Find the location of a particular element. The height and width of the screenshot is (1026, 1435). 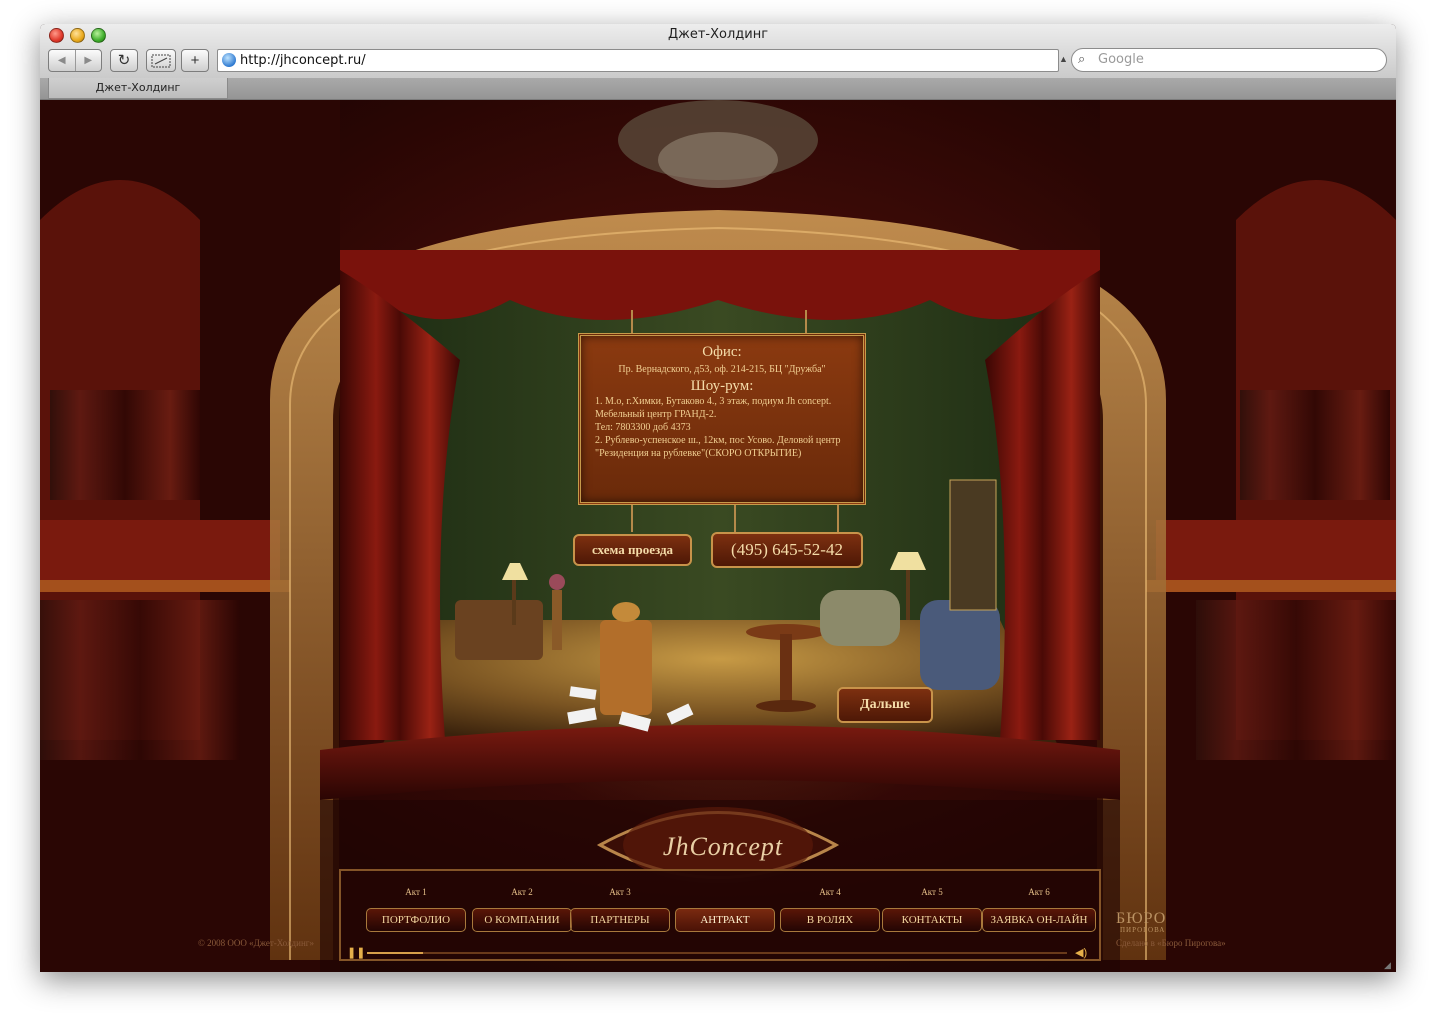

nav-item-roles: Акт 4 В РОЛЯХ is located at coordinates (830, 915).